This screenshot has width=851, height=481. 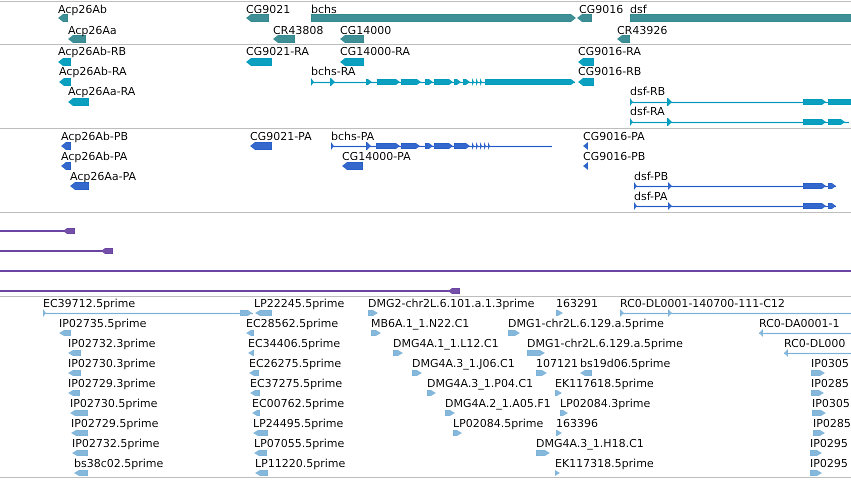 I want to click on feature-label: bs19d06.5prime, so click(x=625, y=364).